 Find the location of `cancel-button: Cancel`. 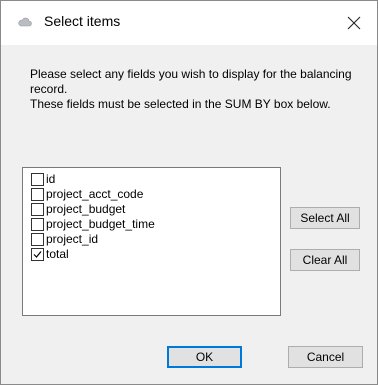

cancel-button: Cancel is located at coordinates (325, 357).